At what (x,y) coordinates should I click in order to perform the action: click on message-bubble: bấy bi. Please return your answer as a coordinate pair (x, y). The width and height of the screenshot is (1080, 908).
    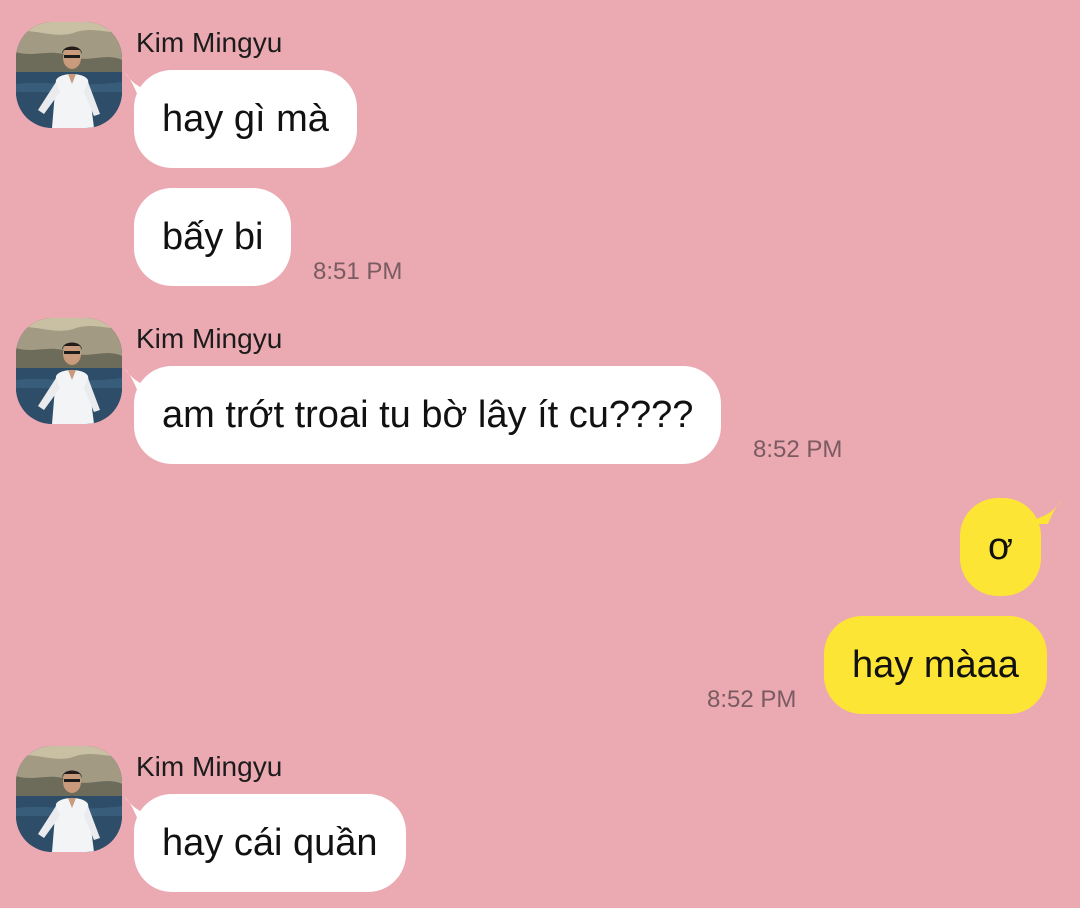
    Looking at the image, I should click on (213, 237).